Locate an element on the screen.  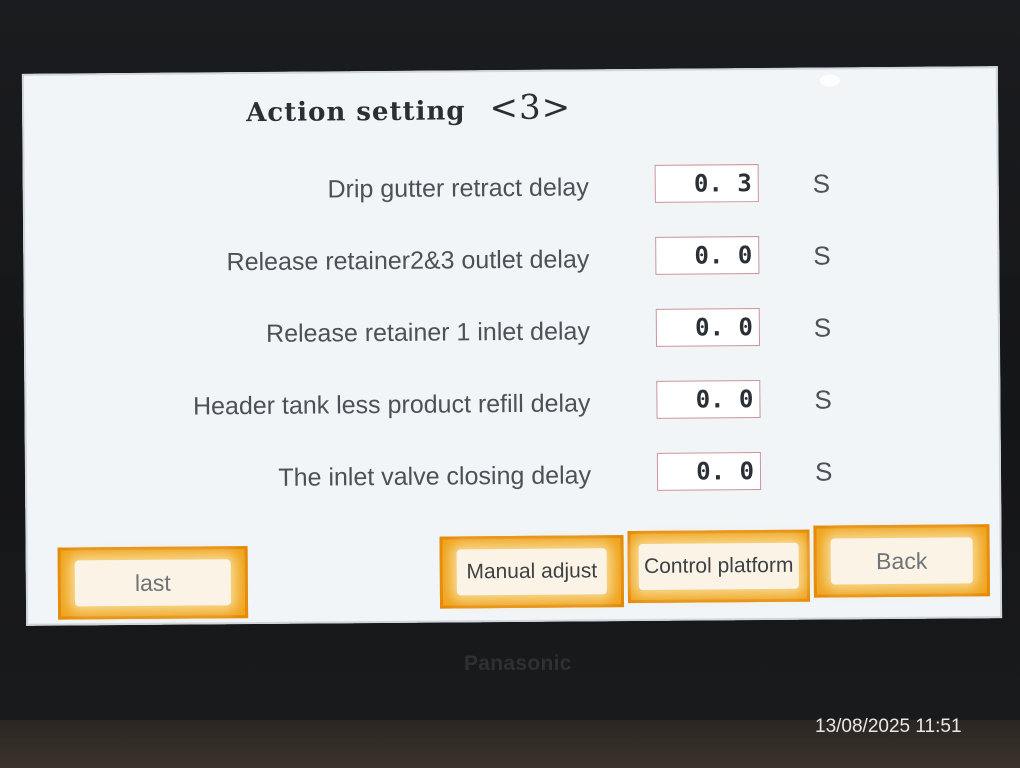
value-field-drip-gutter-retract-delay: 0. 3 is located at coordinates (706, 183).